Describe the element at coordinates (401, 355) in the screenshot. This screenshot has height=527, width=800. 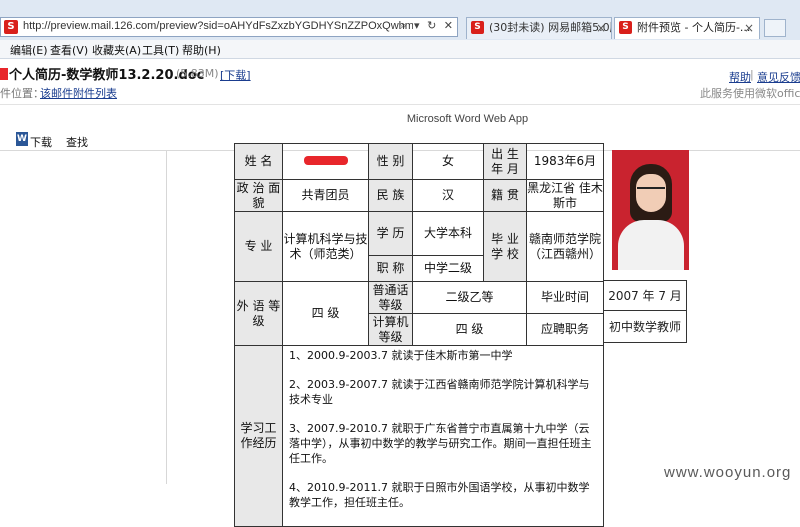
I see `experience-item: 1、2000.9-2003.7 就读于佳木斯市第一中学` at that location.